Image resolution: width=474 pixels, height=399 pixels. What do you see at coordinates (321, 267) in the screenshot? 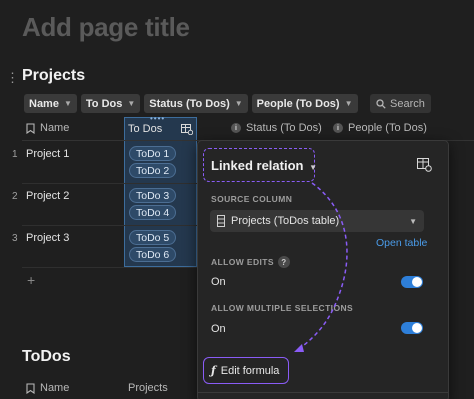
I see `annotation-arrow` at bounding box center [321, 267].